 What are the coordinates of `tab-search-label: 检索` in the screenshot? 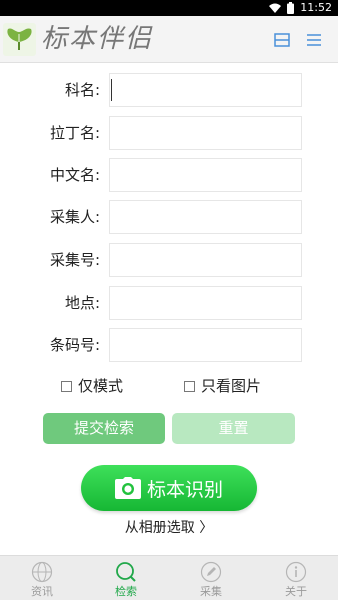 It's located at (126, 591).